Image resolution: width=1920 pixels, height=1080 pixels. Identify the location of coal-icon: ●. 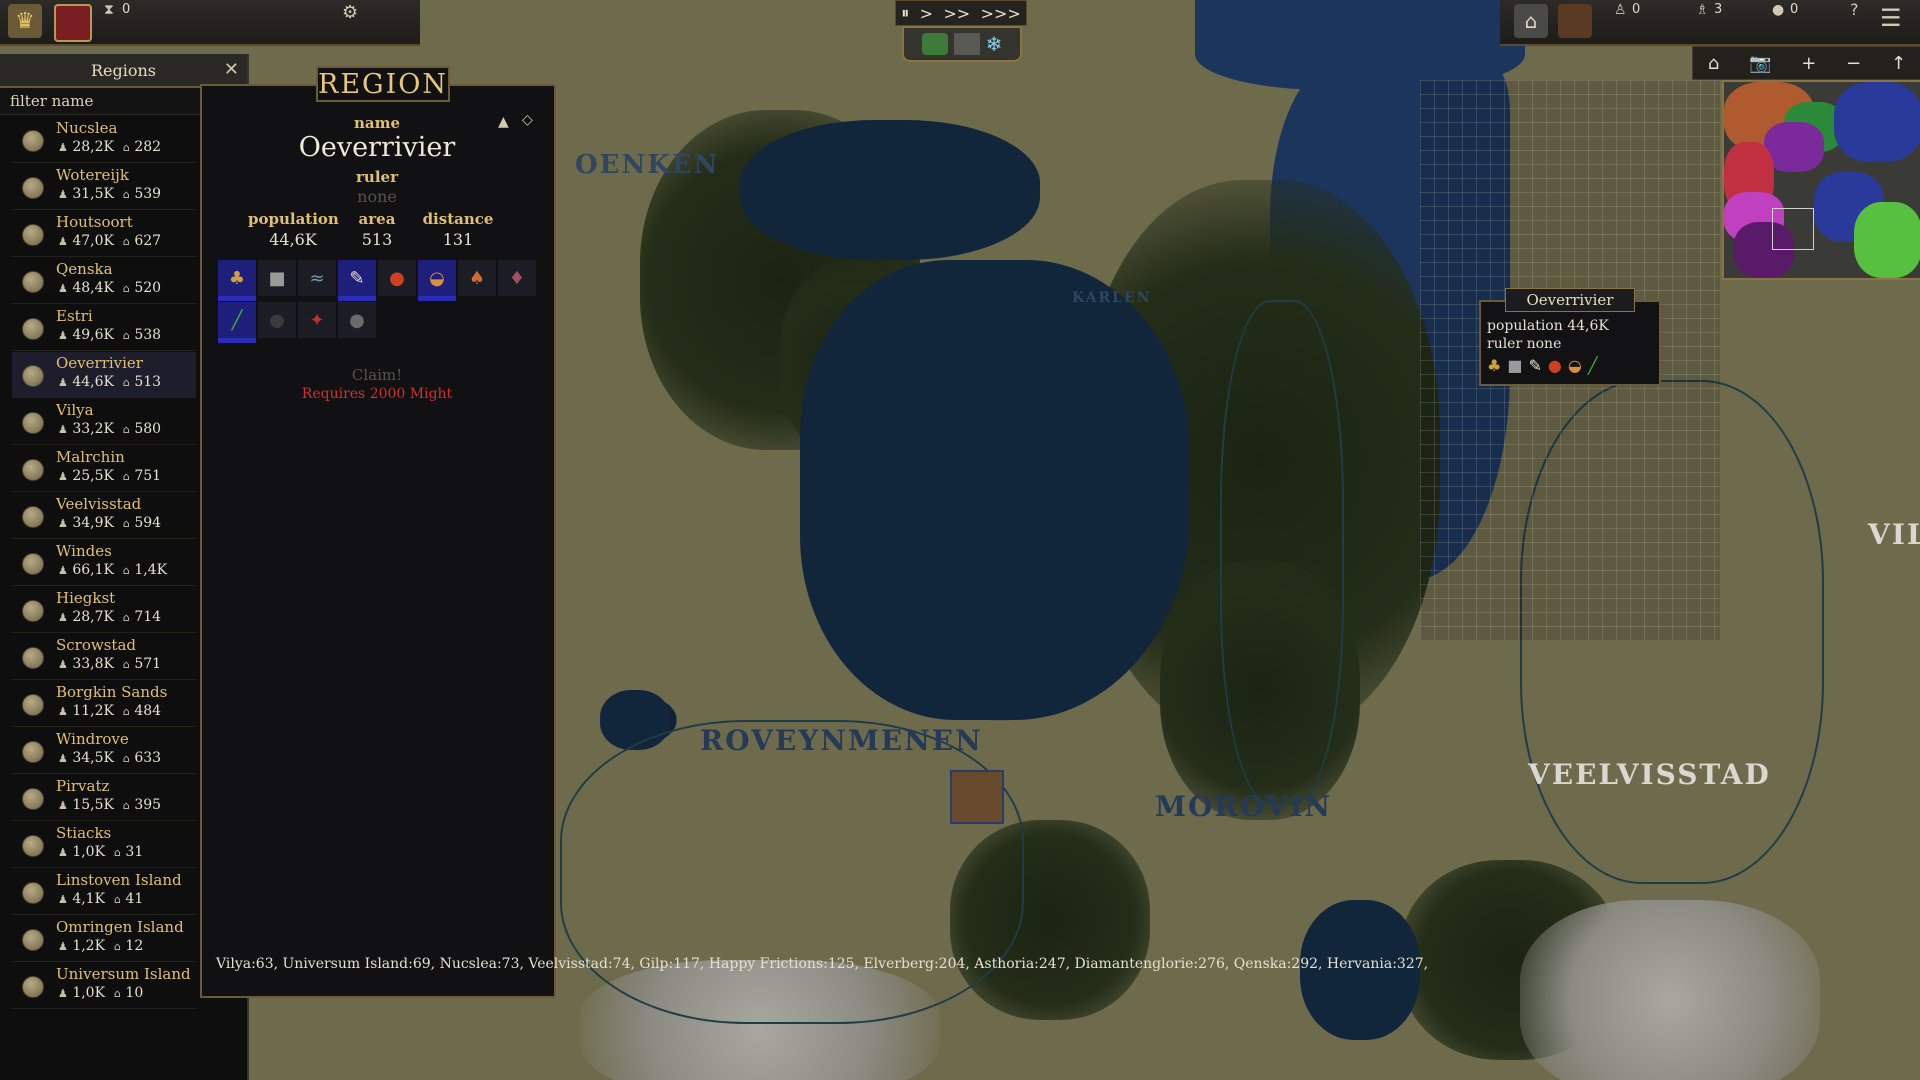
(277, 320).